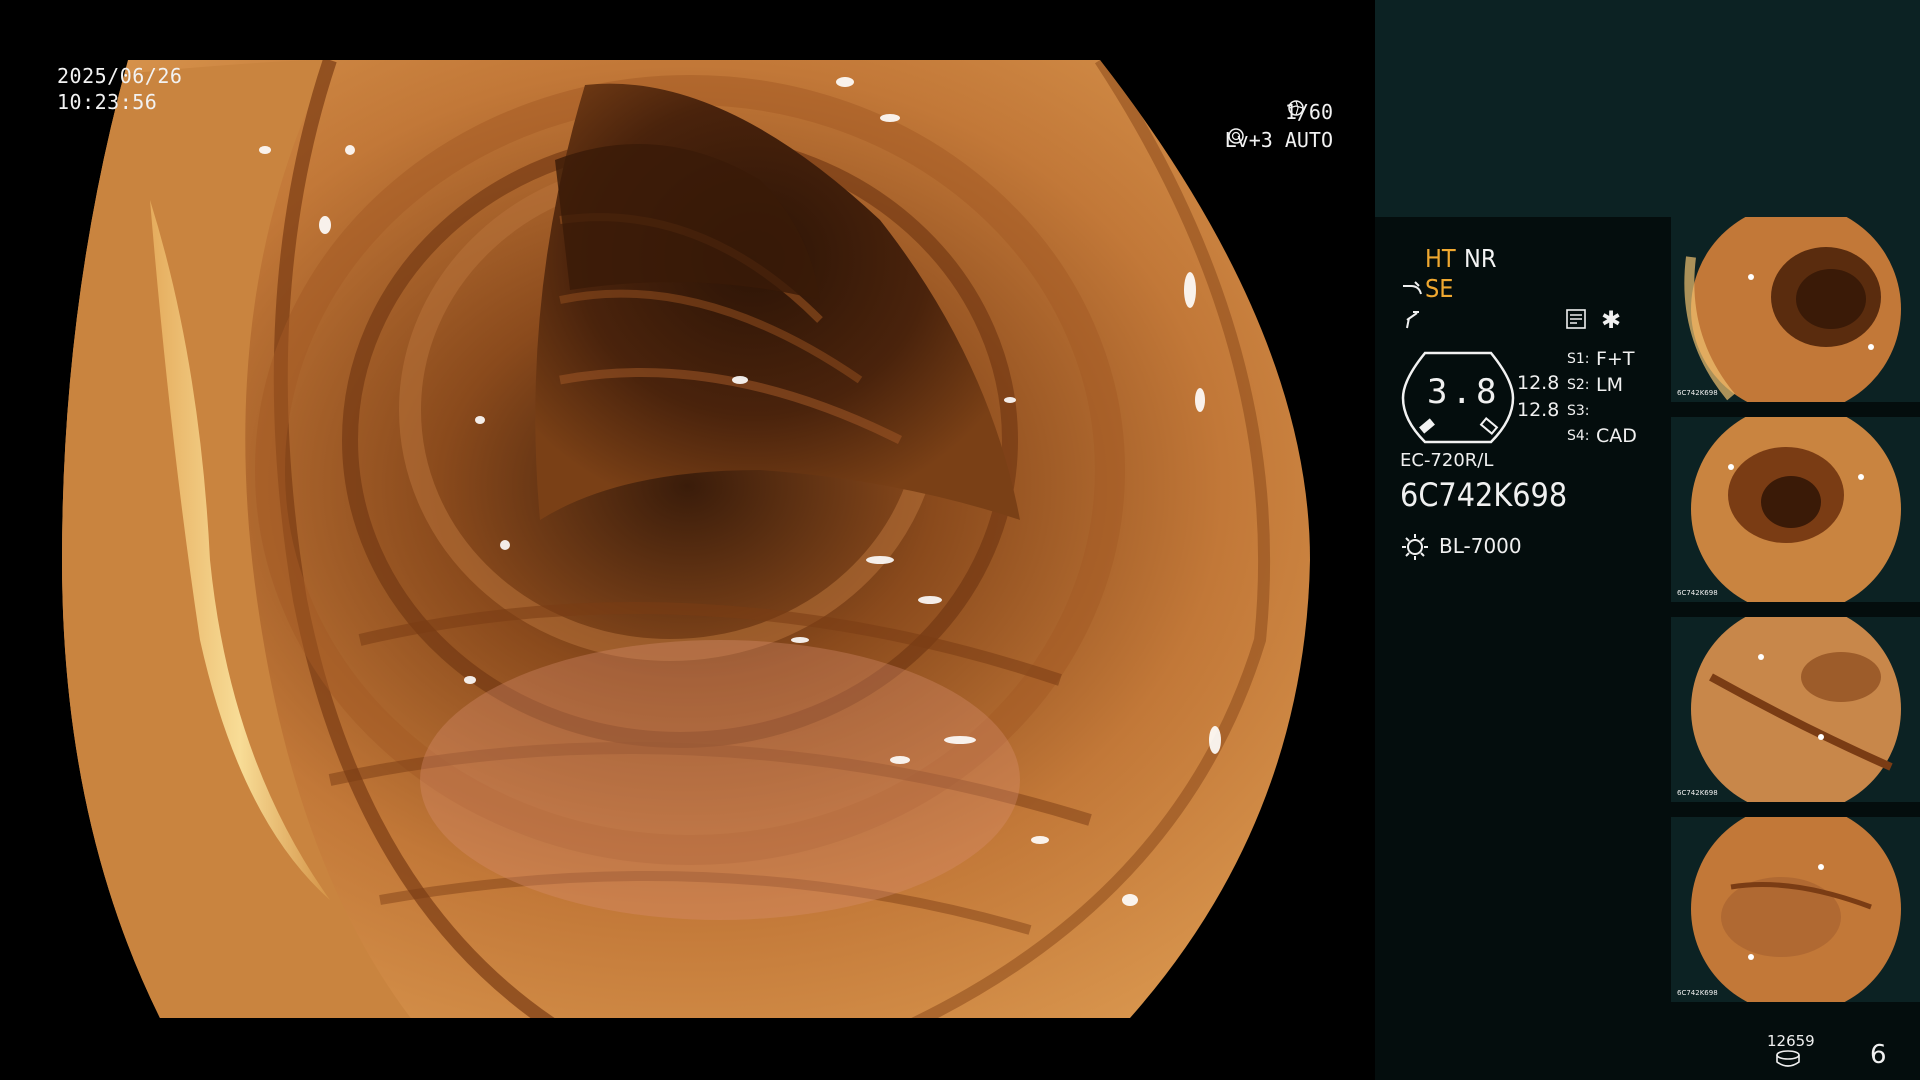 Image resolution: width=1920 pixels, height=1080 pixels. Describe the element at coordinates (1578, 359) in the screenshot. I see `switch-key: S1:` at that location.